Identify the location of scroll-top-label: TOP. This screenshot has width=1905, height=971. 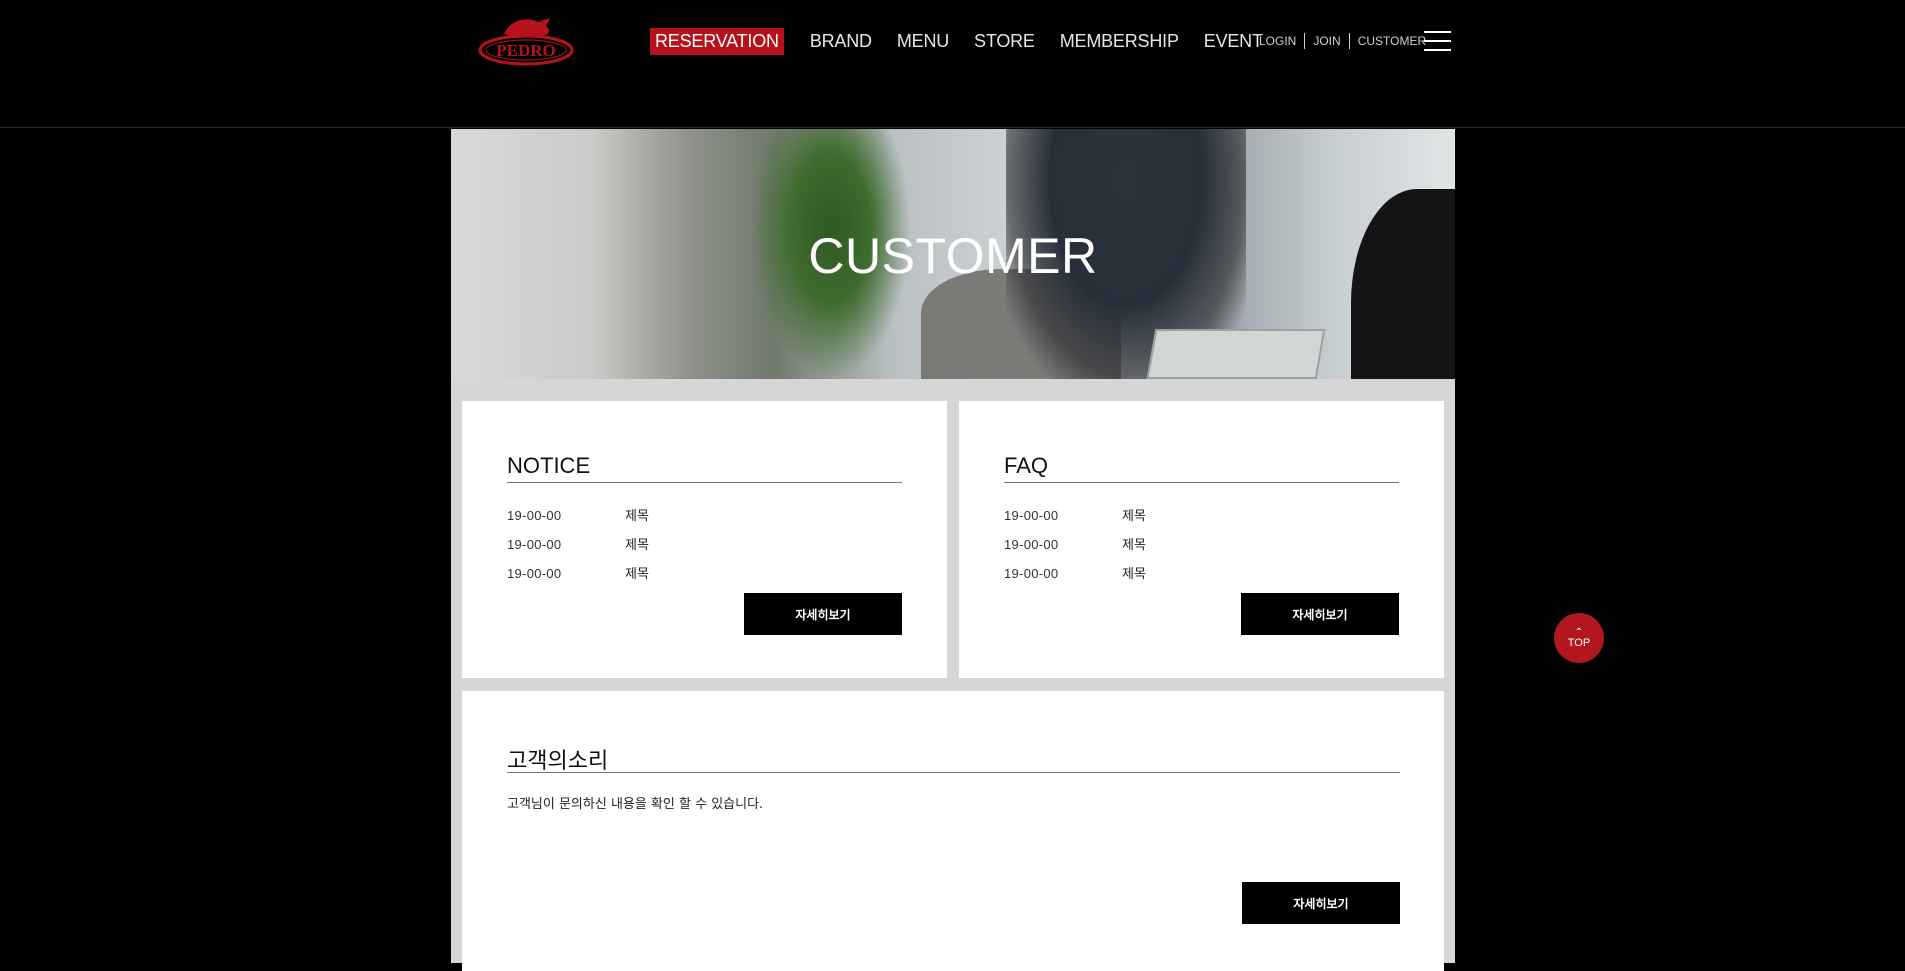
(1579, 642).